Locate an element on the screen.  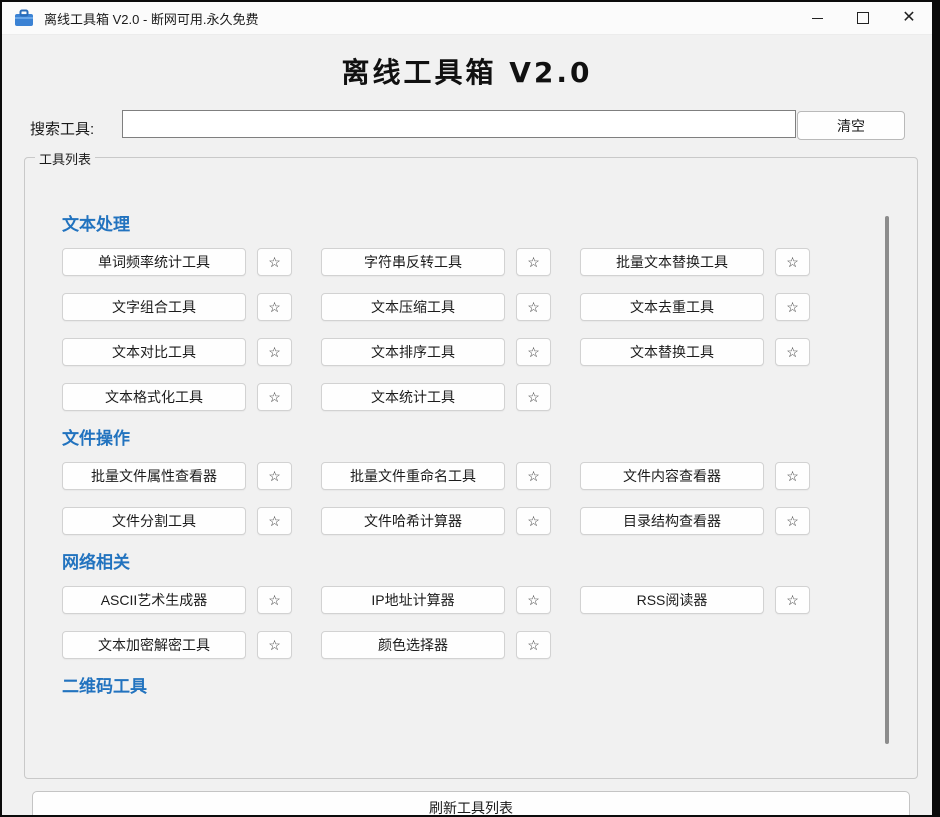
tool-button: 批量文件属性查看器 is located at coordinates (154, 476).